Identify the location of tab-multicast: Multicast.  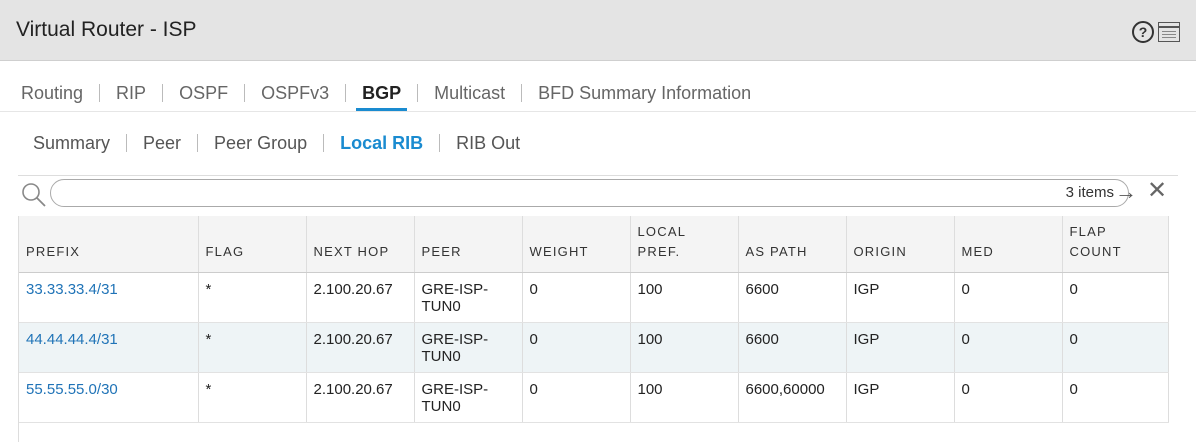
(469, 93).